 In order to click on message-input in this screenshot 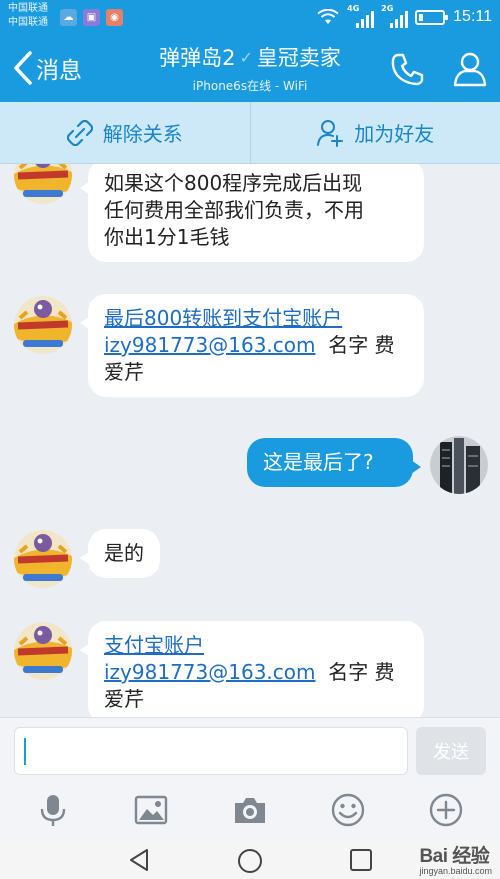, I will do `click(211, 751)`.